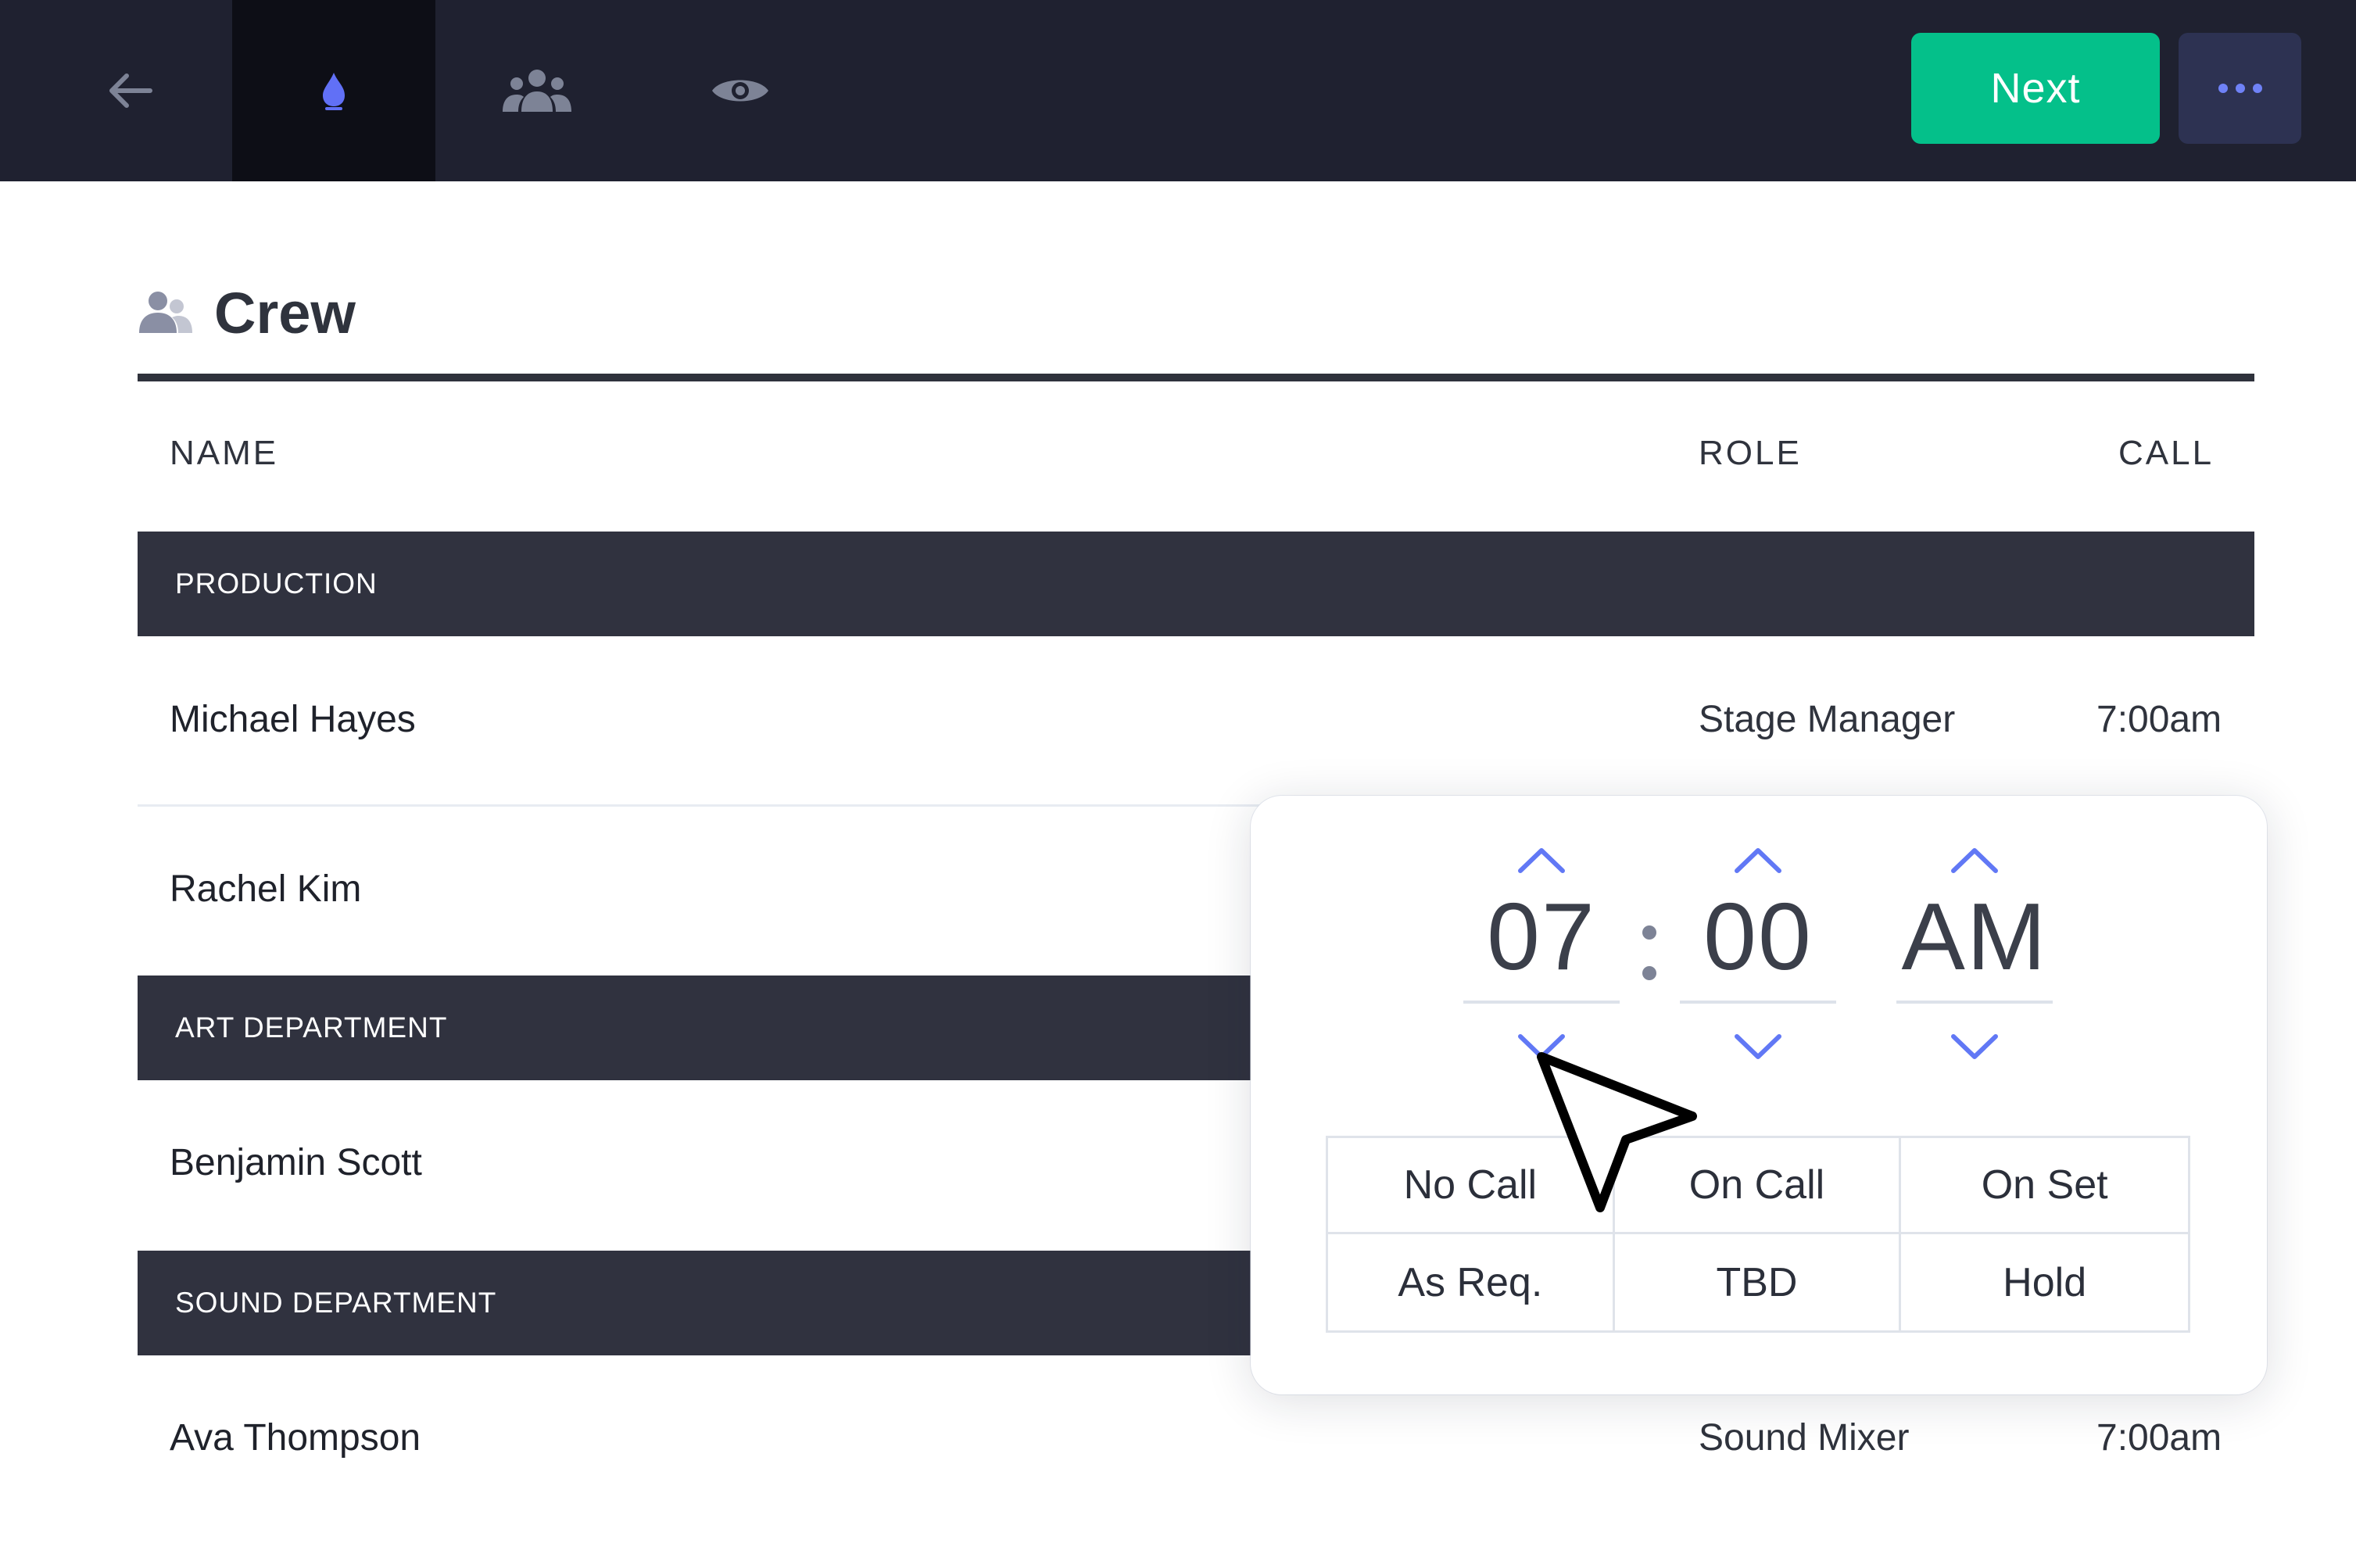 This screenshot has height=1568, width=2356. What do you see at coordinates (1974, 1047) in the screenshot?
I see `meridiem-down-icon` at bounding box center [1974, 1047].